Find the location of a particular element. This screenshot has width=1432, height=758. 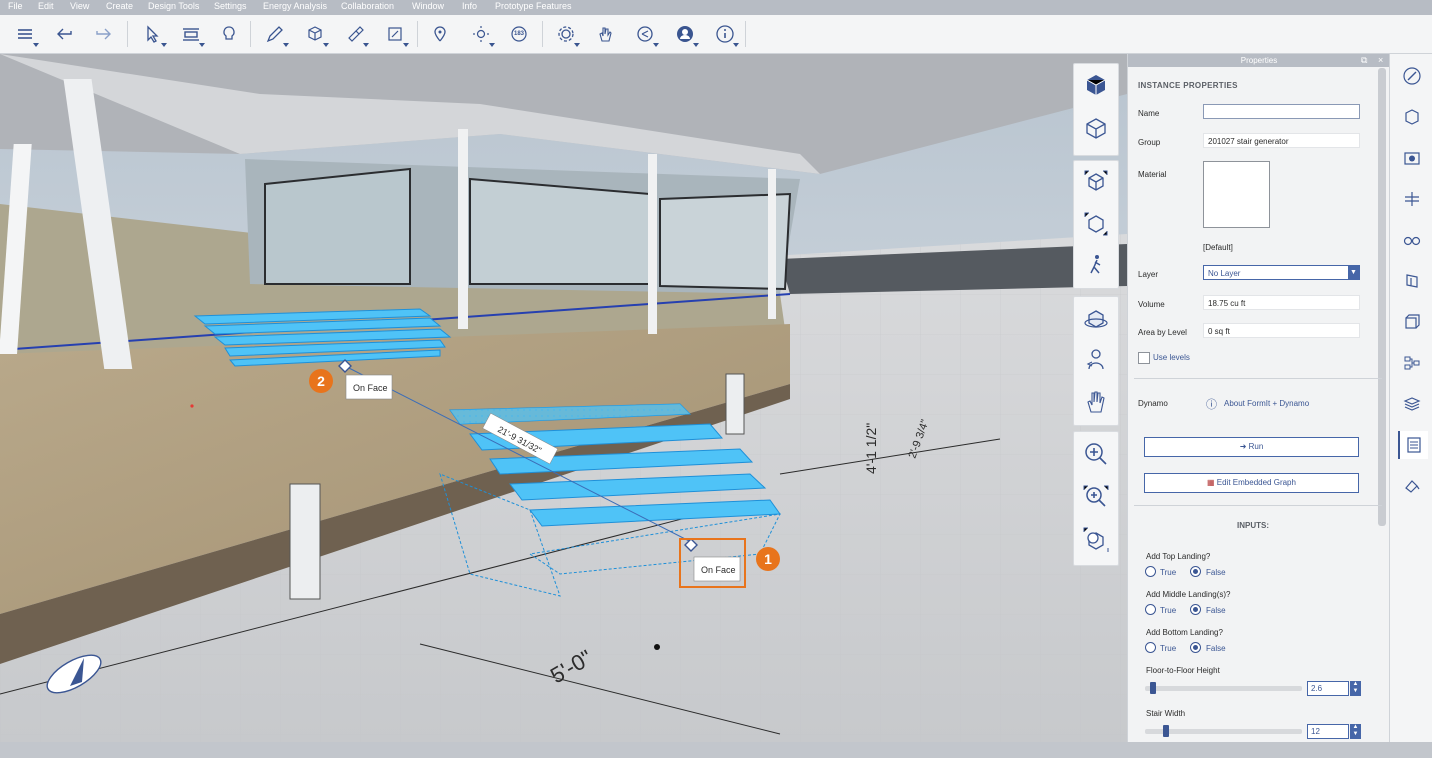

orbit-cluster is located at coordinates (1096, 224).